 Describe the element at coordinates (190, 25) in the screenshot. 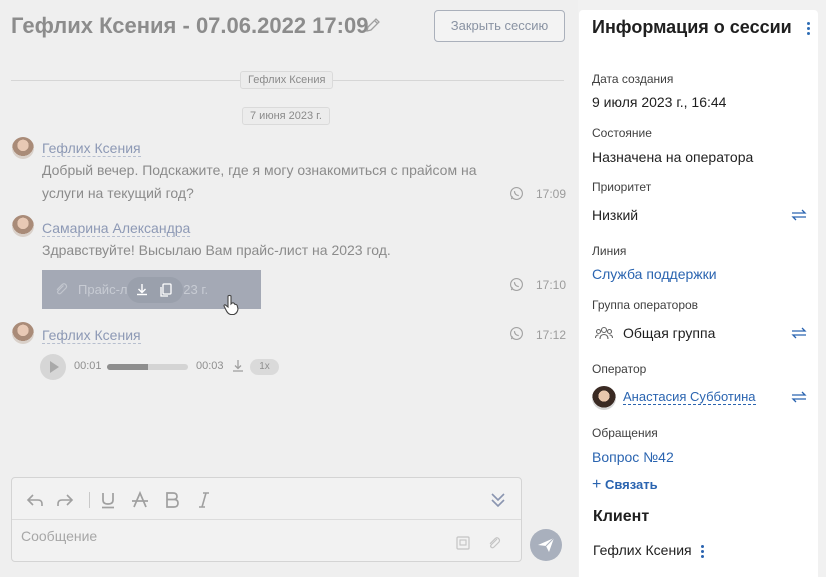

I see `session-title: Гефлих Ксения - 07.06.2022 17:09` at that location.